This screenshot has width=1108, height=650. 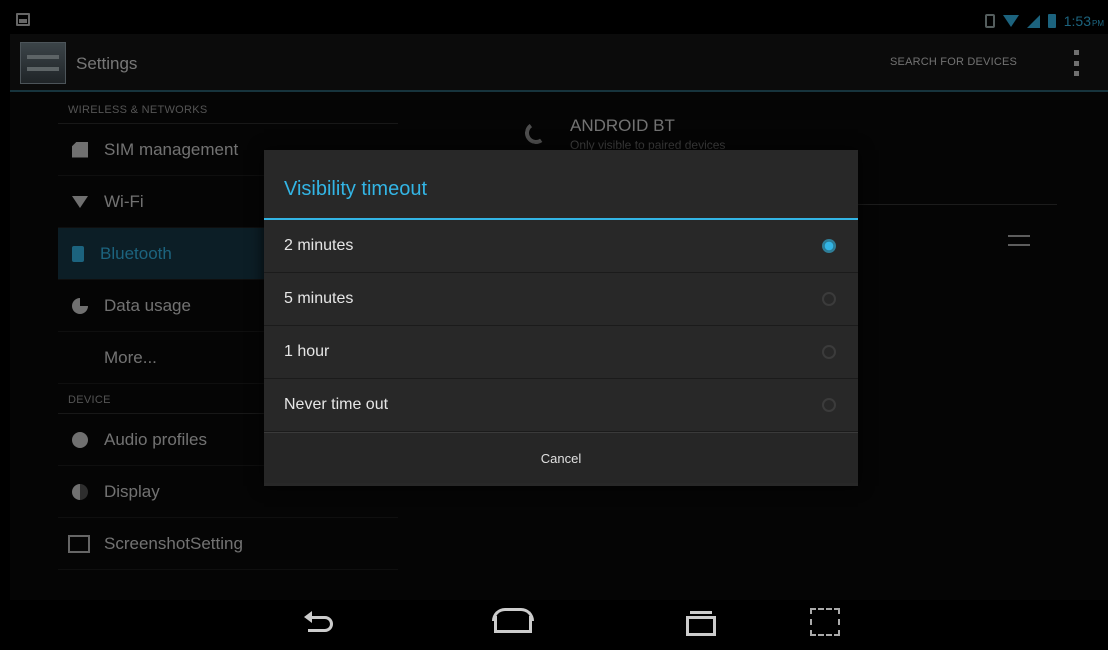 I want to click on cancel-button: Cancel, so click(x=561, y=457).